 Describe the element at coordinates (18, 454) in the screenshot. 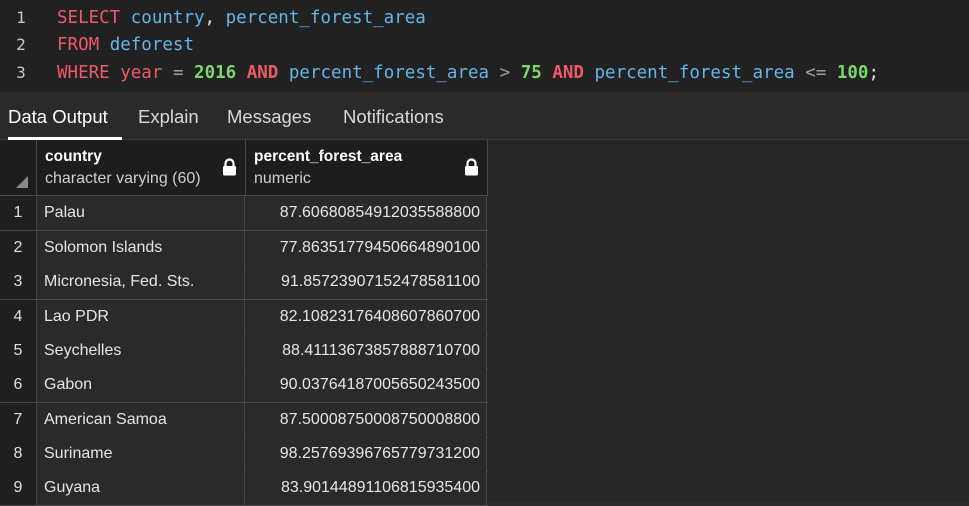

I see `row-number: 8` at that location.